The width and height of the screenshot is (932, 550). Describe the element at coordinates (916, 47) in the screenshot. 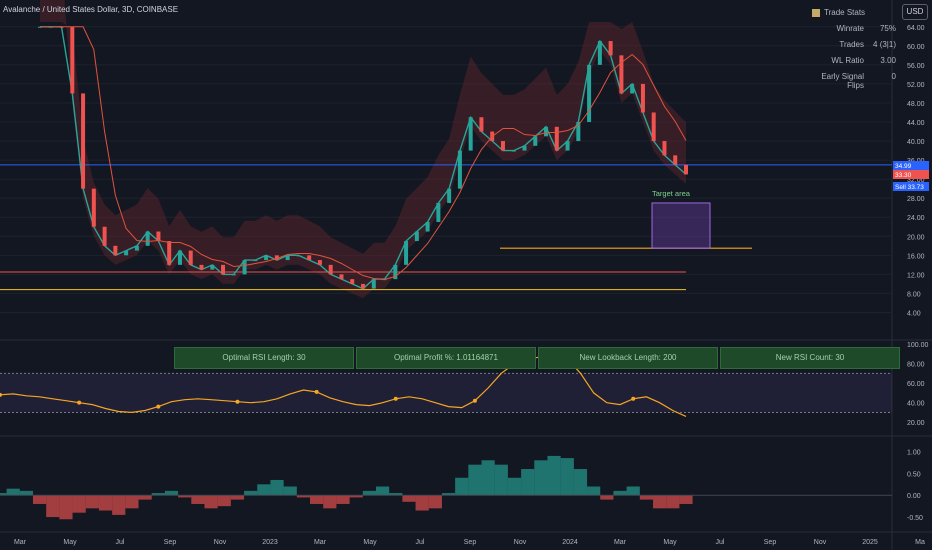

I see `y-tick-label: 60.00` at that location.